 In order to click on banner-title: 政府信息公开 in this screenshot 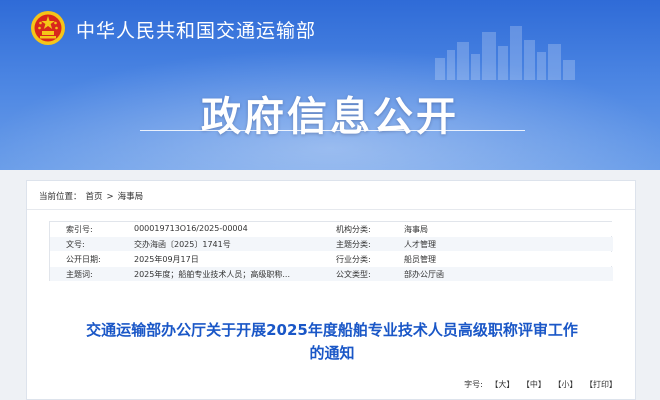, I will do `click(330, 117)`.